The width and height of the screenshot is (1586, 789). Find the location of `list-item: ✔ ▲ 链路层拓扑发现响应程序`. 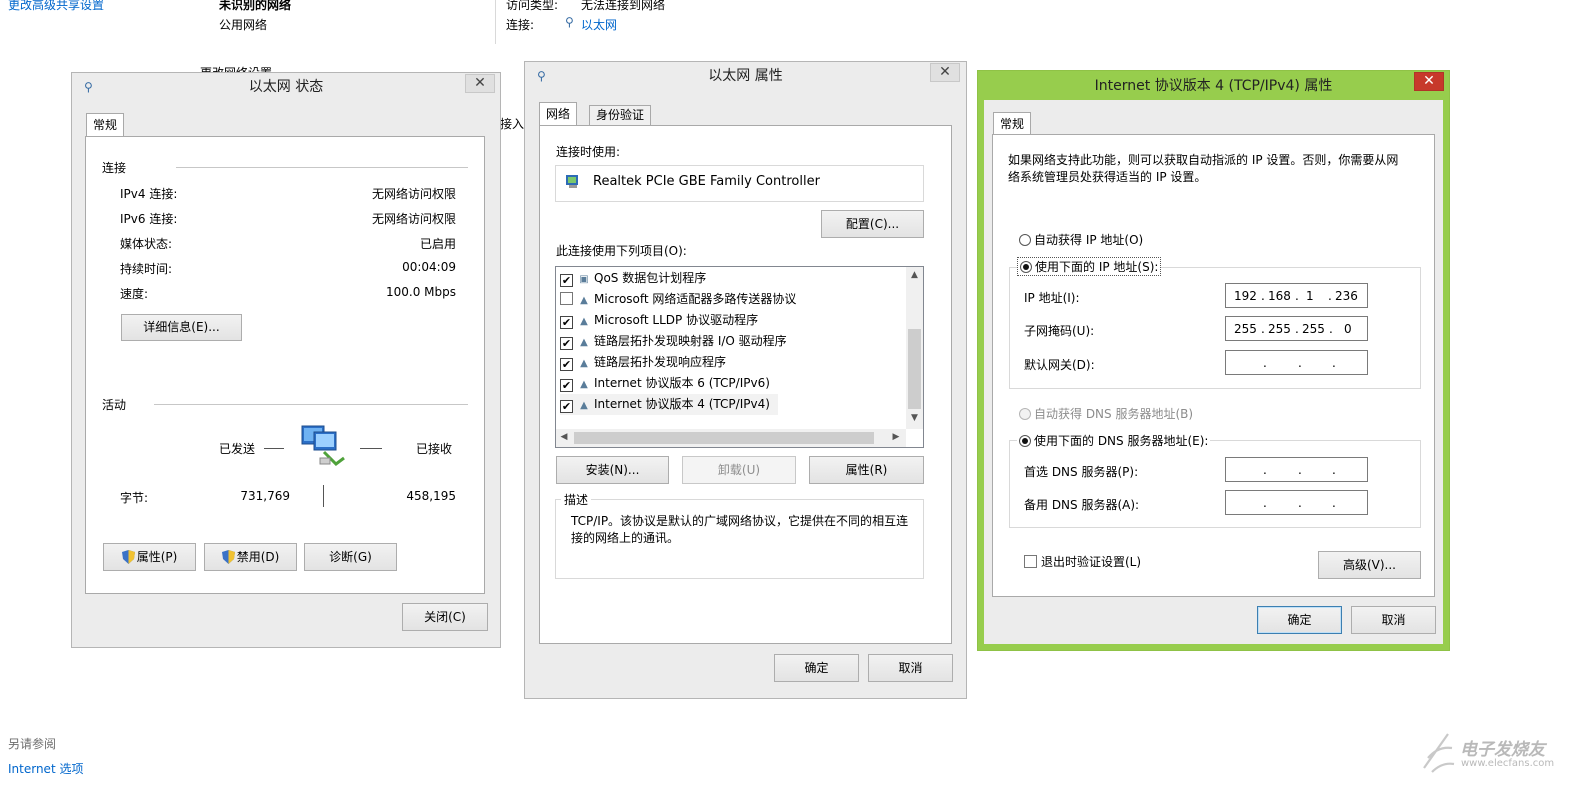

list-item: ✔ ▲ 链路层拓扑发现响应程序 is located at coordinates (643, 362).